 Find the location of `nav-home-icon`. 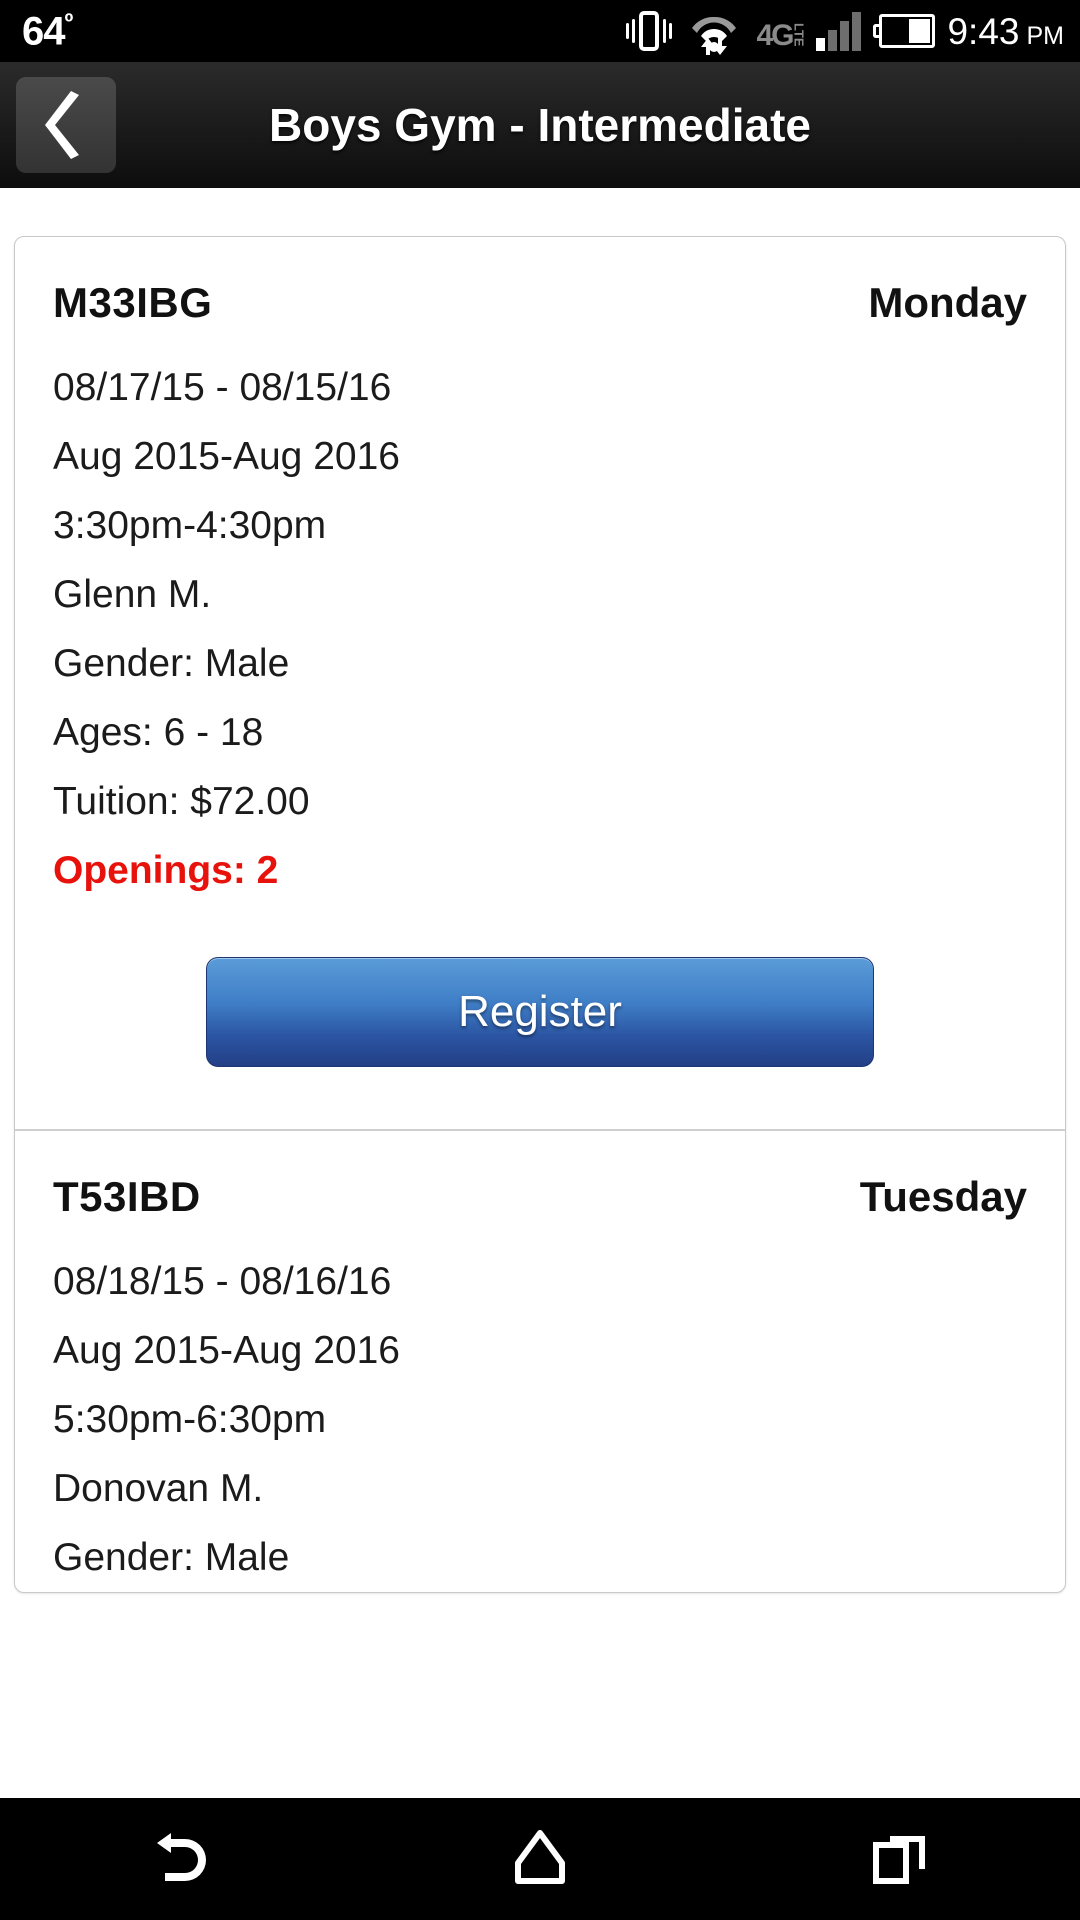

nav-home-icon is located at coordinates (540, 1859).